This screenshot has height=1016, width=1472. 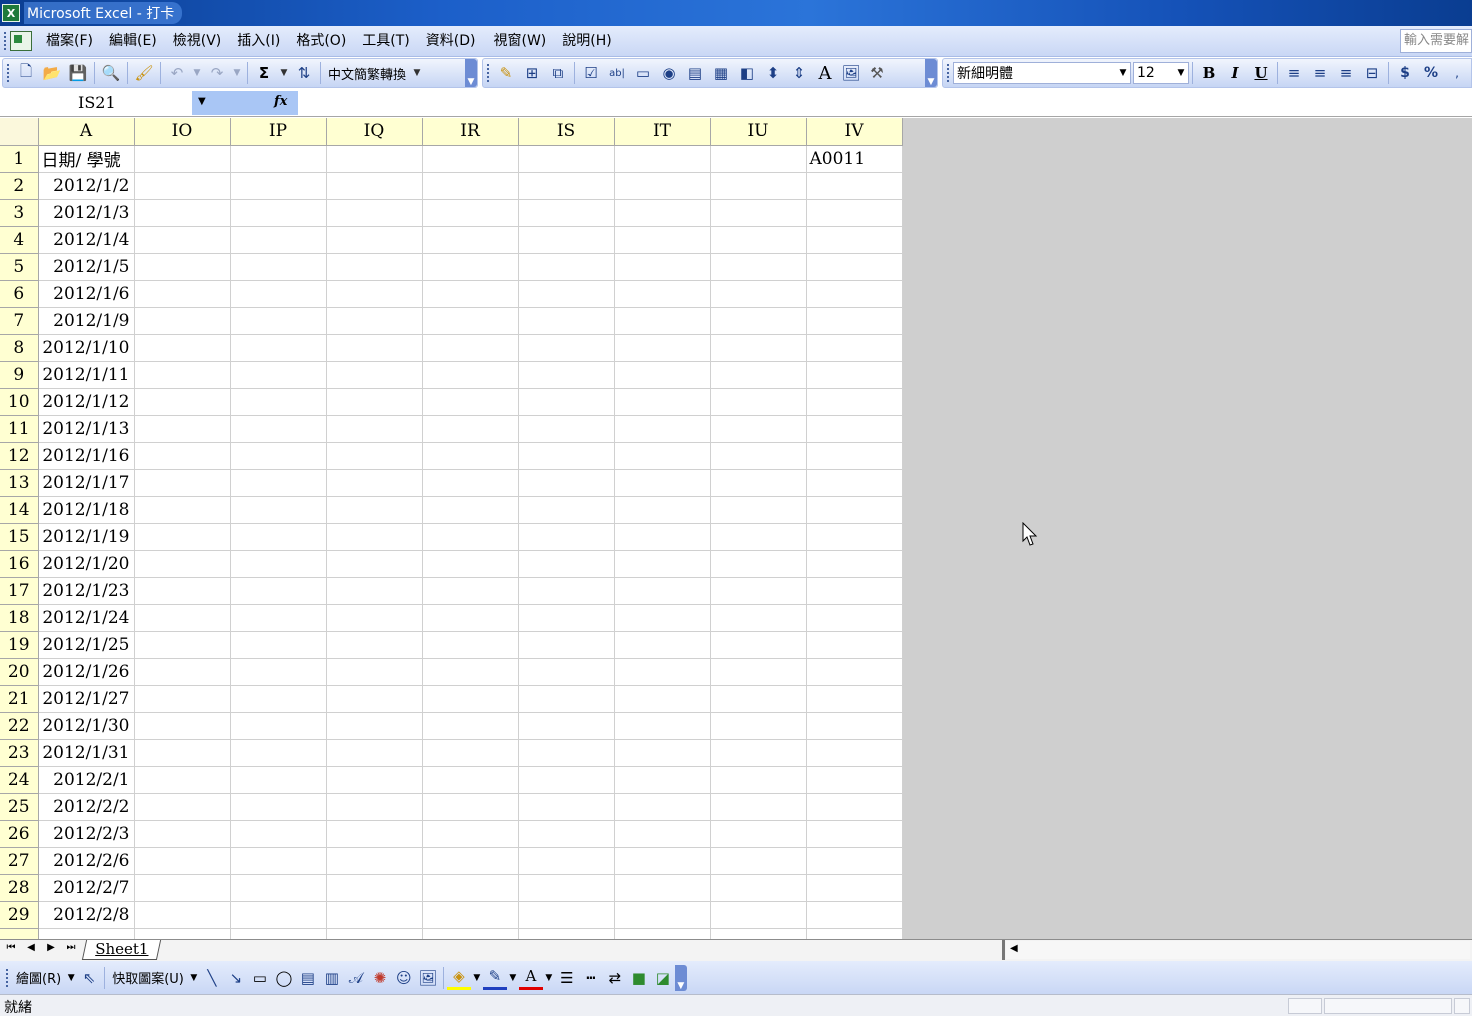 What do you see at coordinates (26, 73) in the screenshot?
I see `new-icon: 🗋` at bounding box center [26, 73].